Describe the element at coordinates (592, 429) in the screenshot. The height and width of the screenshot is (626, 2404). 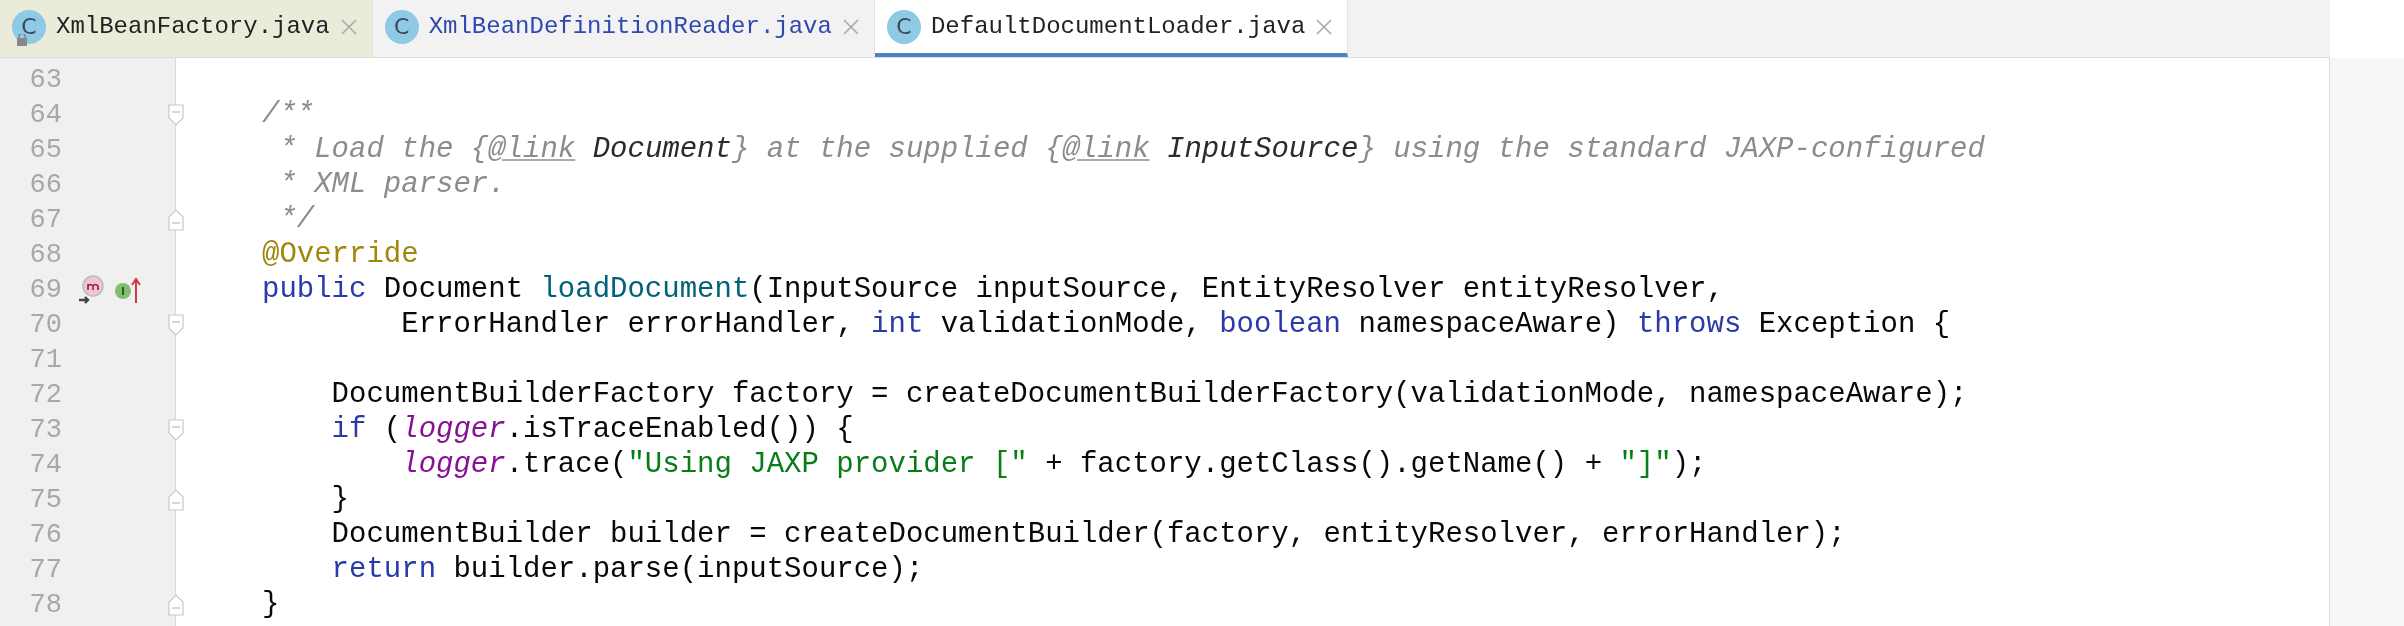
I see `code-line: if (logger.isTraceEnabled()) {` at that location.